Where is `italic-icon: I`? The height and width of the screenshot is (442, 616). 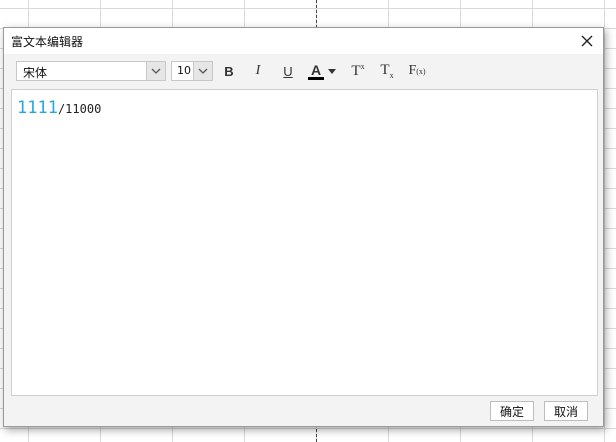
italic-icon: I is located at coordinates (258, 70).